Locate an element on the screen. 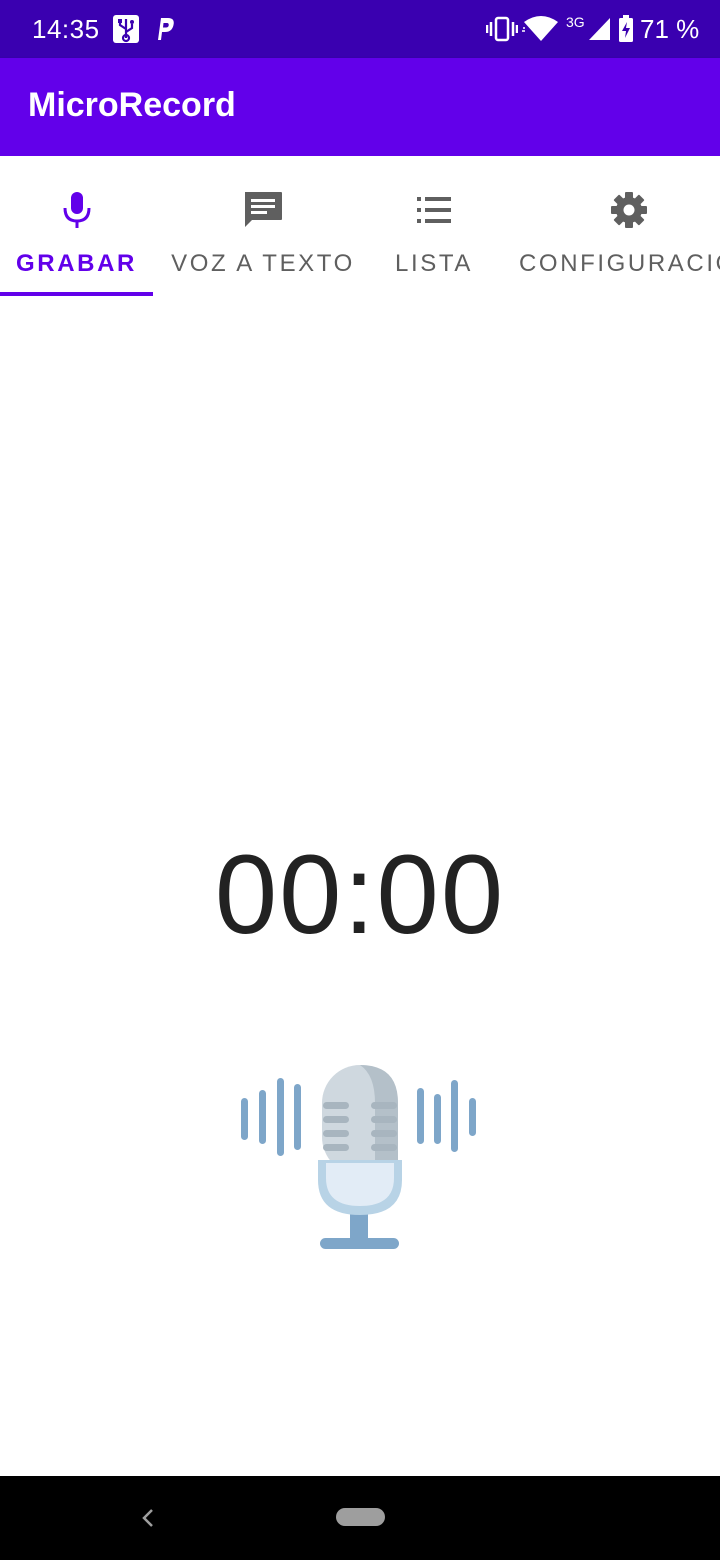  tab-indicator is located at coordinates (76, 294).